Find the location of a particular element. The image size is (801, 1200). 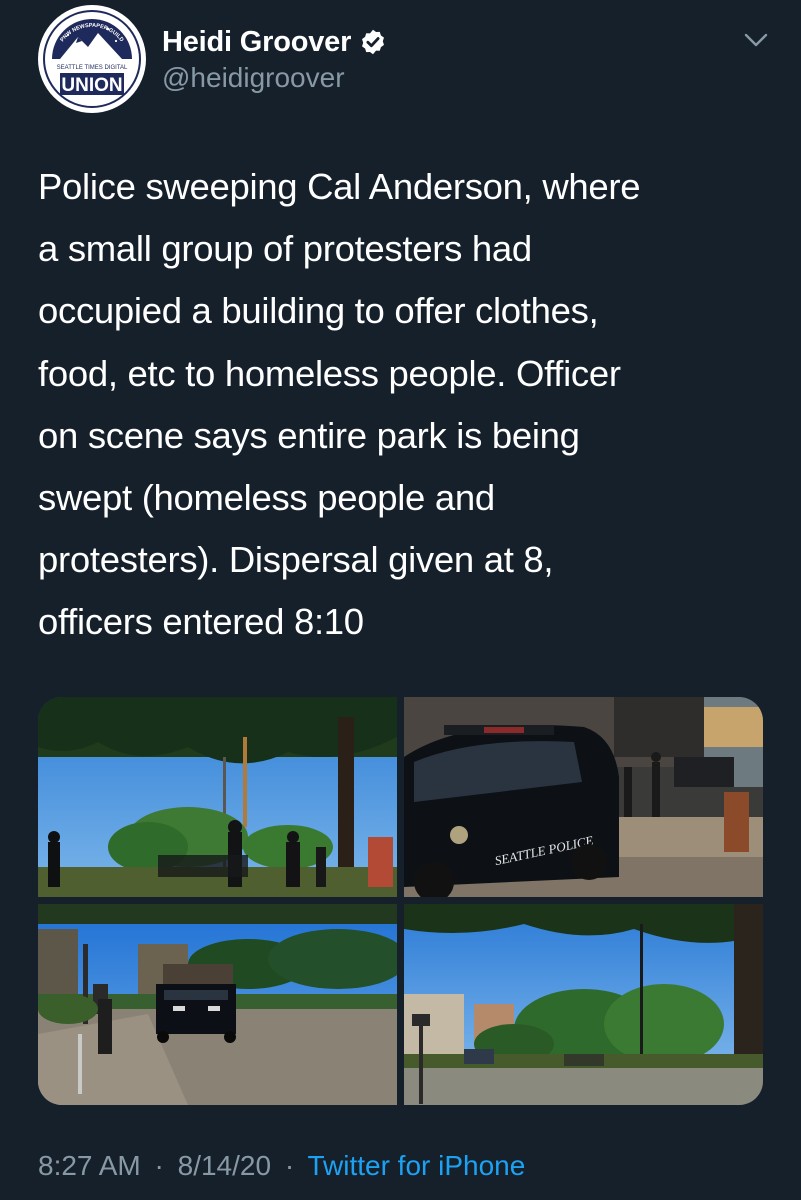

tweet-text-line: on scene says entire park is being is located at coordinates (309, 435).